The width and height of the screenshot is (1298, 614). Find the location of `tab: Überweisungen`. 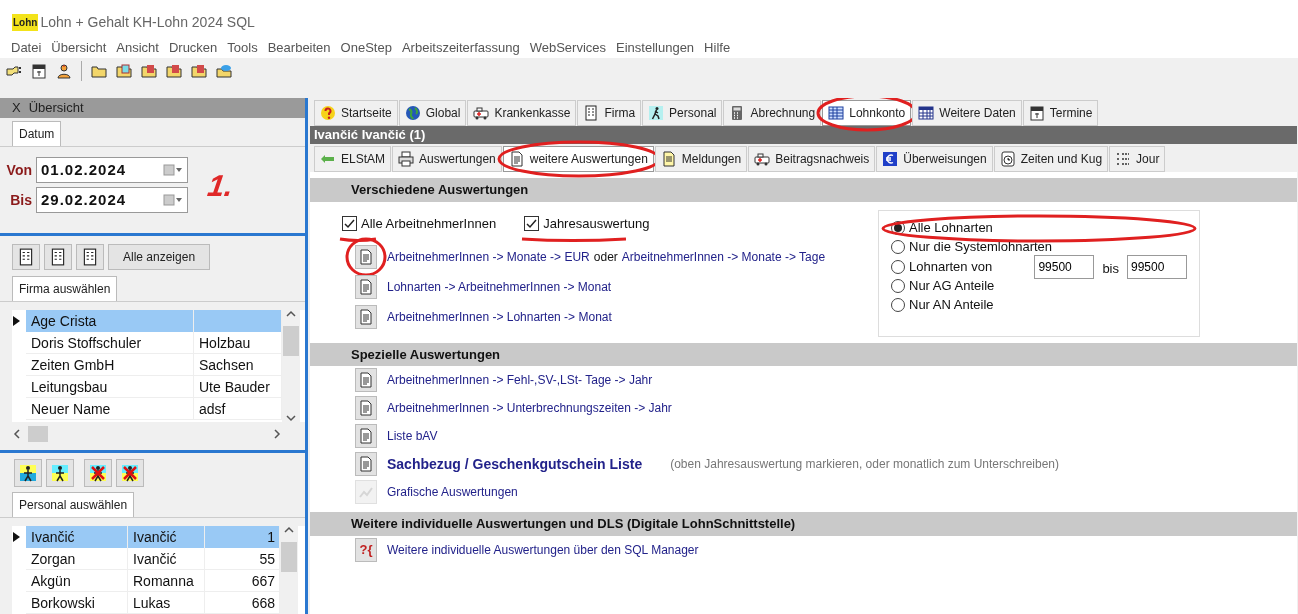

tab: Überweisungen is located at coordinates (934, 159).